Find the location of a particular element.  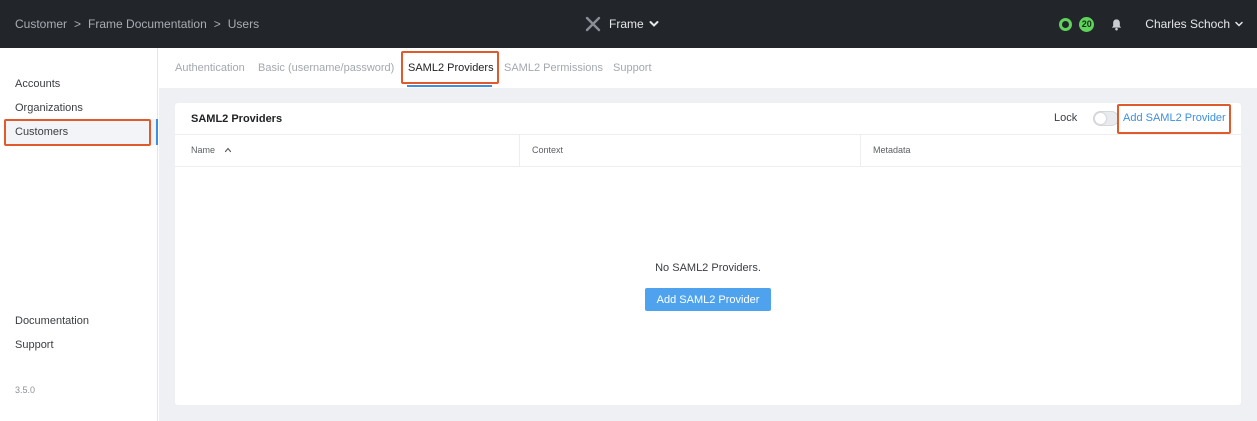

toggle-knob is located at coordinates (1100, 118).